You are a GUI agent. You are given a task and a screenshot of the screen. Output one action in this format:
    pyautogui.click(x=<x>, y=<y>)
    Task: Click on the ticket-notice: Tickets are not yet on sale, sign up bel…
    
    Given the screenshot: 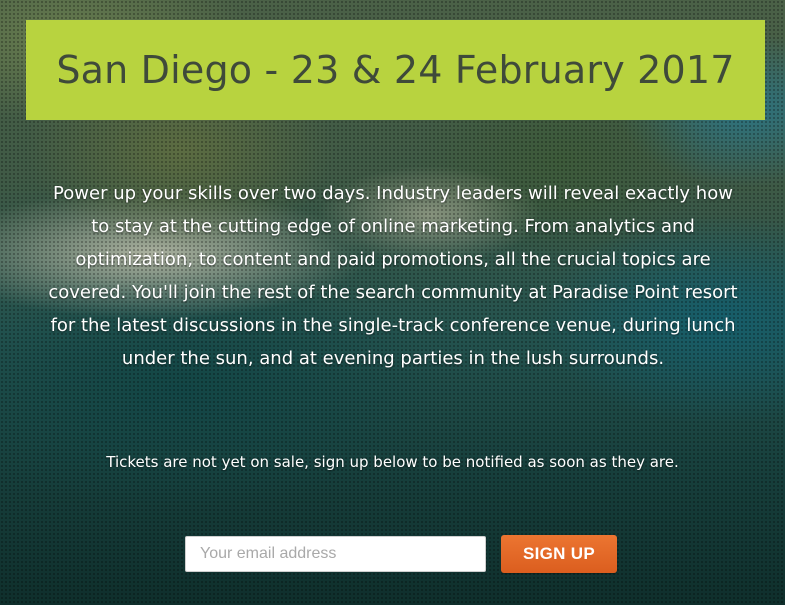 What is the action you would take?
    pyautogui.click(x=392, y=462)
    